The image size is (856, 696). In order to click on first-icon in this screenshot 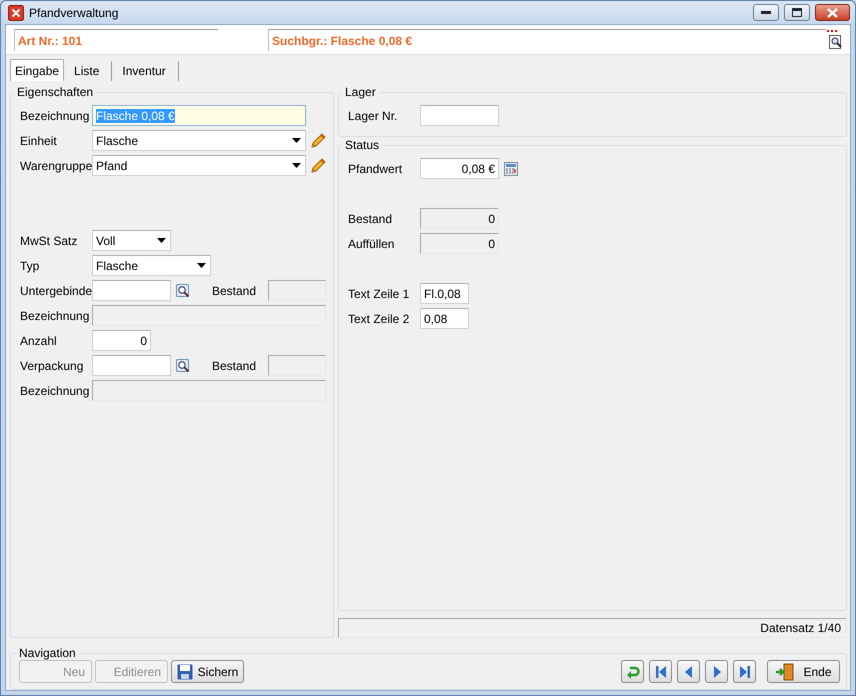, I will do `click(660, 671)`.